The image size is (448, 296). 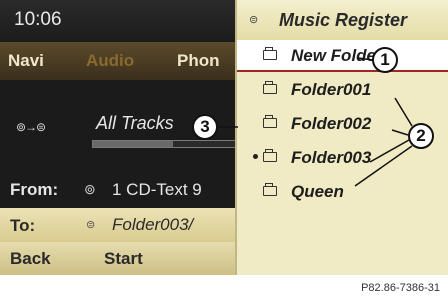 I want to click on menu-phone: Phon, so click(x=198, y=61).